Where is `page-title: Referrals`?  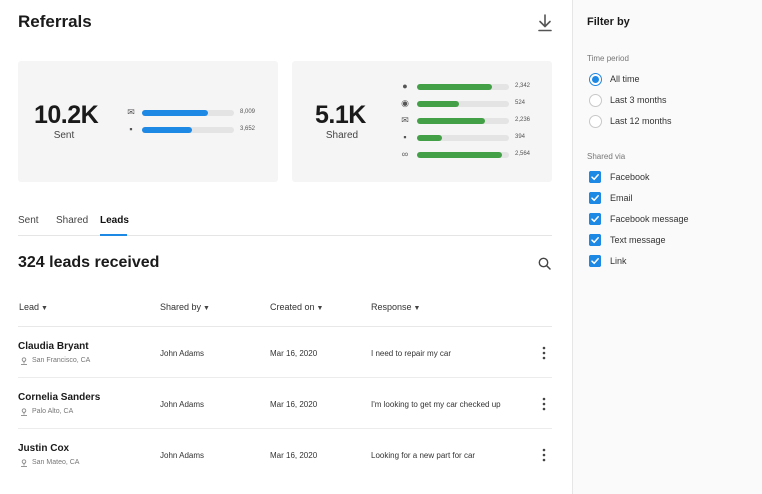 page-title: Referrals is located at coordinates (55, 21).